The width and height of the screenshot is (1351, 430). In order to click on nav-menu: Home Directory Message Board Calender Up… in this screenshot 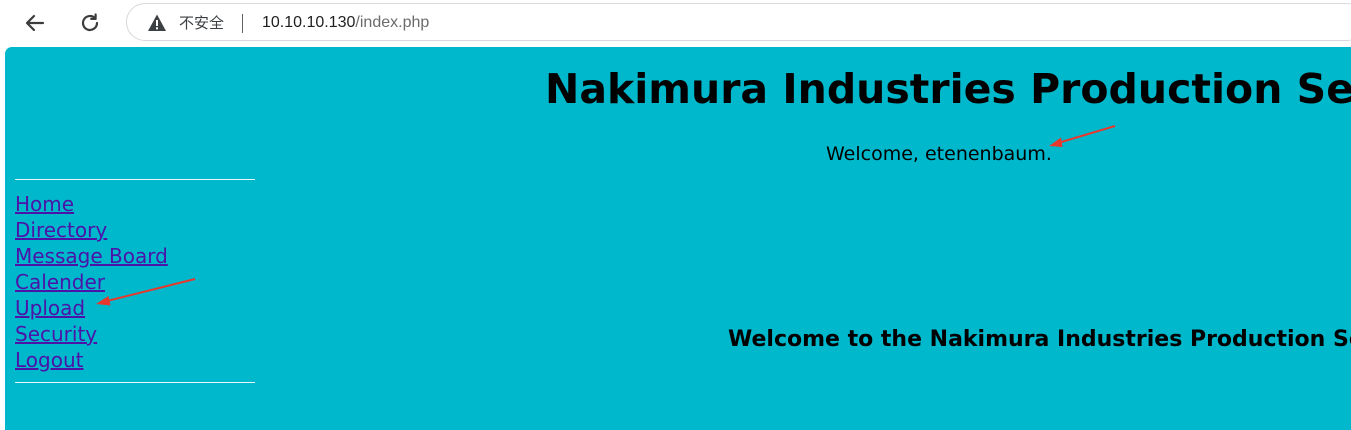, I will do `click(91, 282)`.